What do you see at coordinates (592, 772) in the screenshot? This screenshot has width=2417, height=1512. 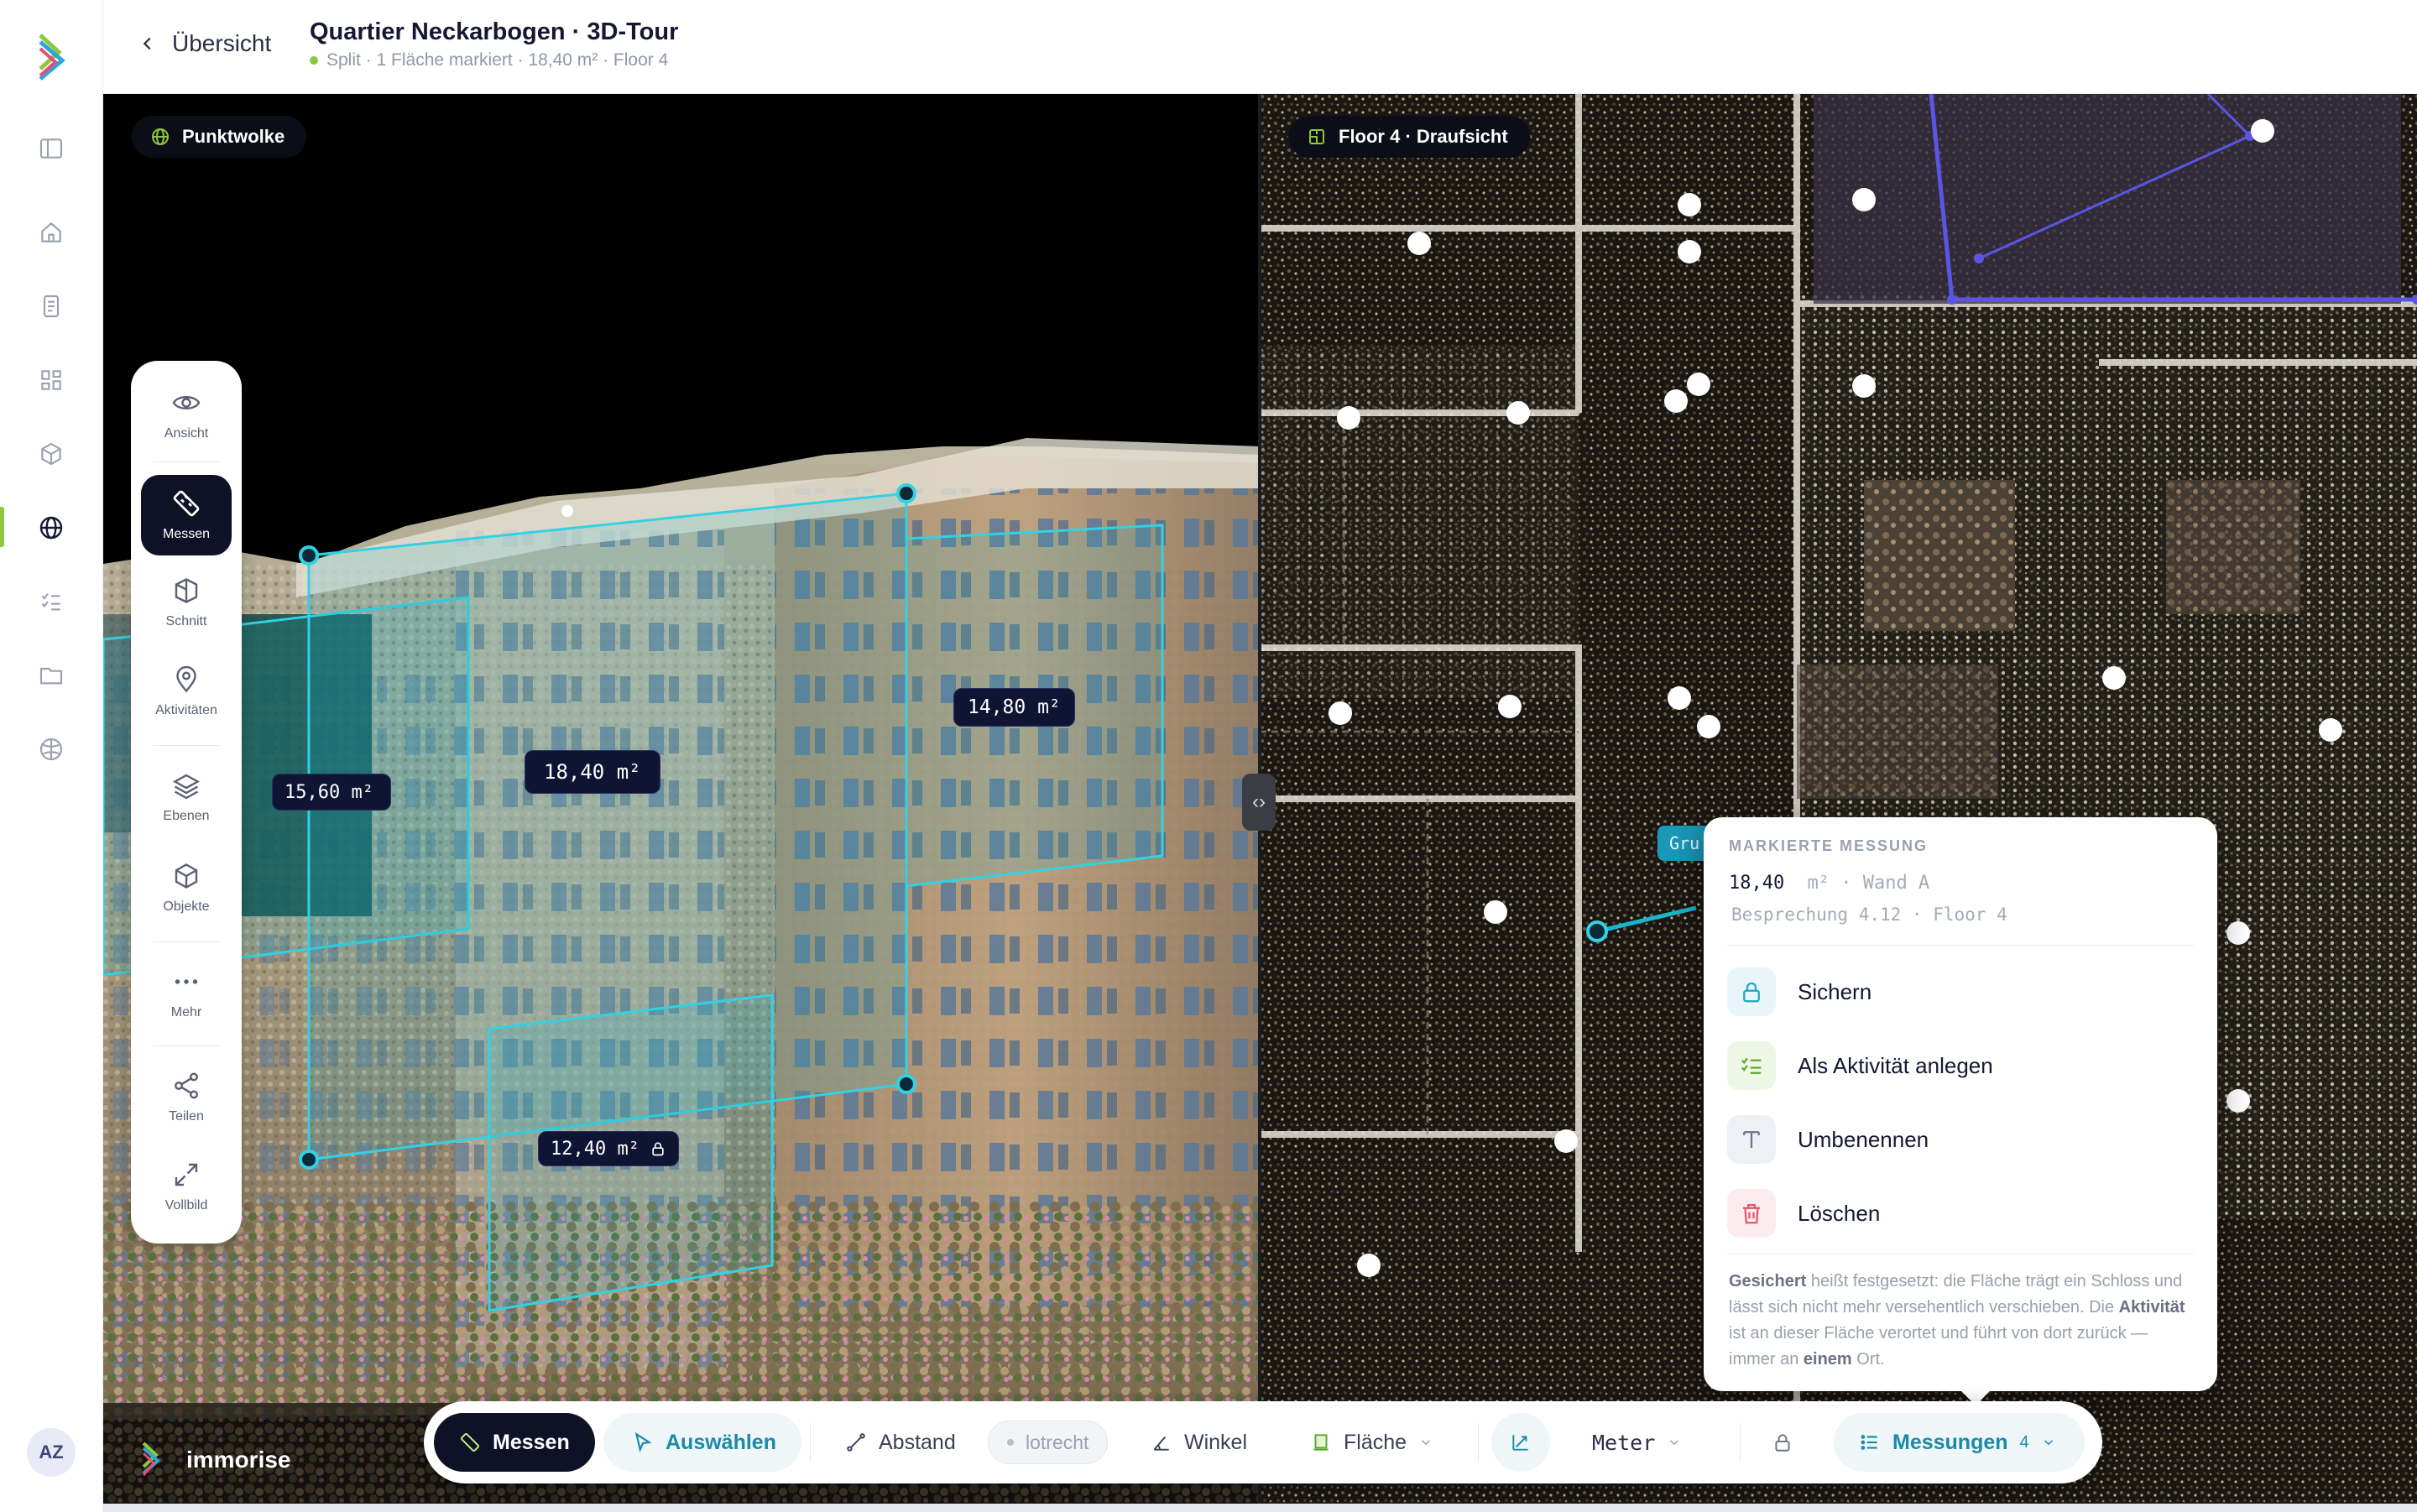 I see `measurement-label-selected: 18,40 m²` at bounding box center [592, 772].